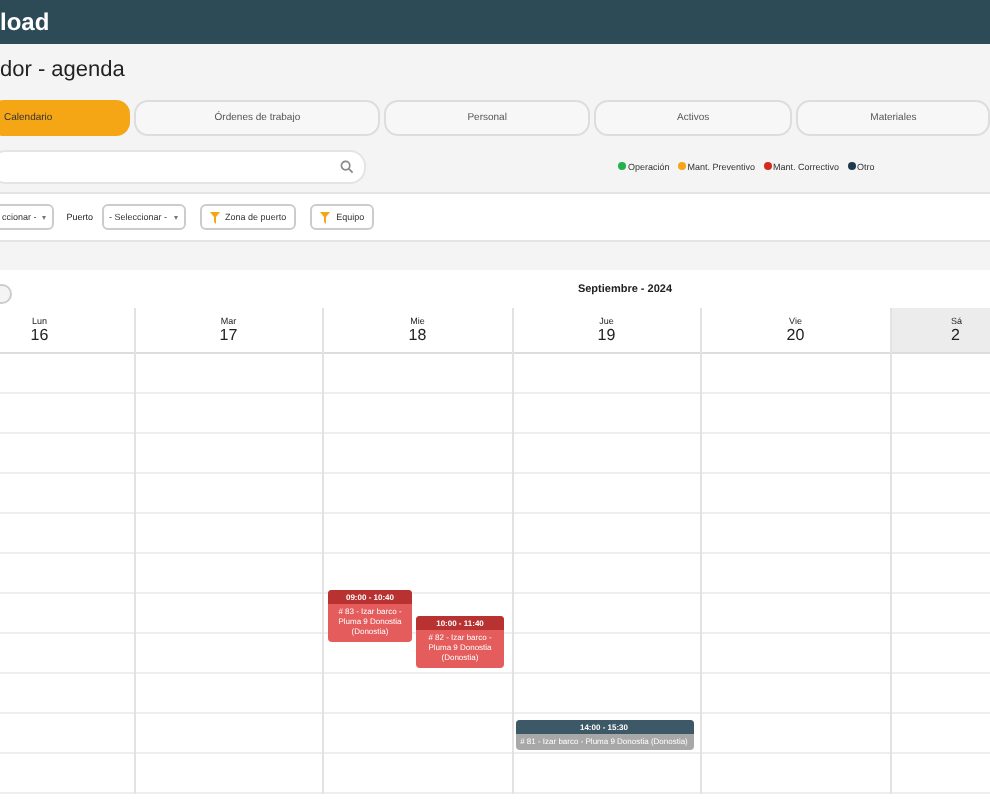  I want to click on day-date: 17, so click(228, 335).